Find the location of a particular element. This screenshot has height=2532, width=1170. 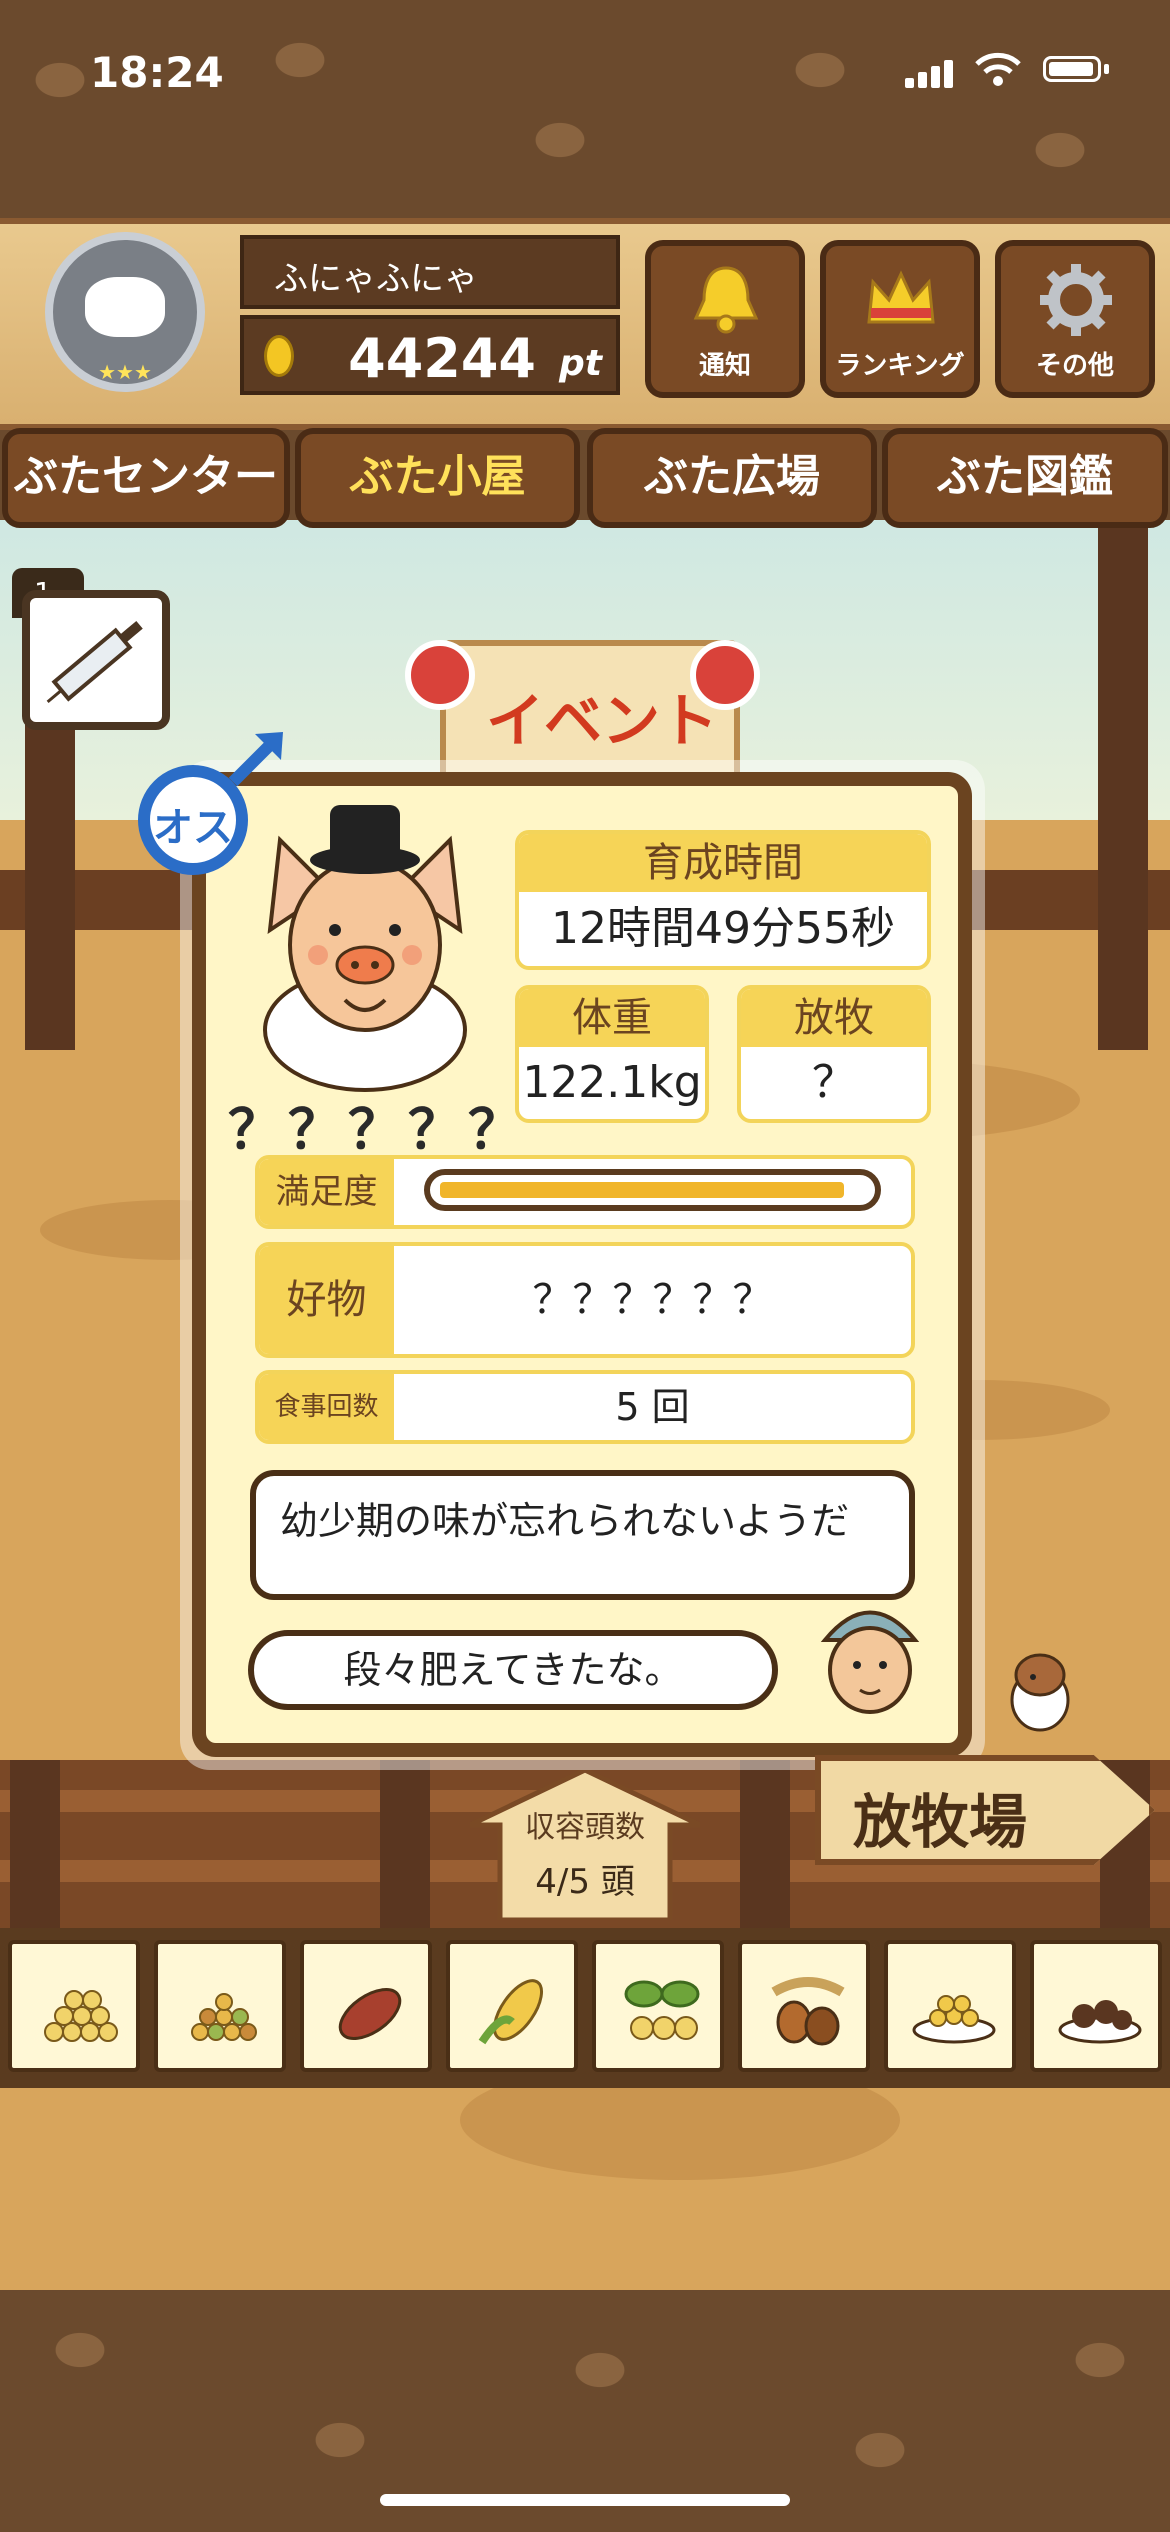

food-slot-soybean is located at coordinates (658, 2006).